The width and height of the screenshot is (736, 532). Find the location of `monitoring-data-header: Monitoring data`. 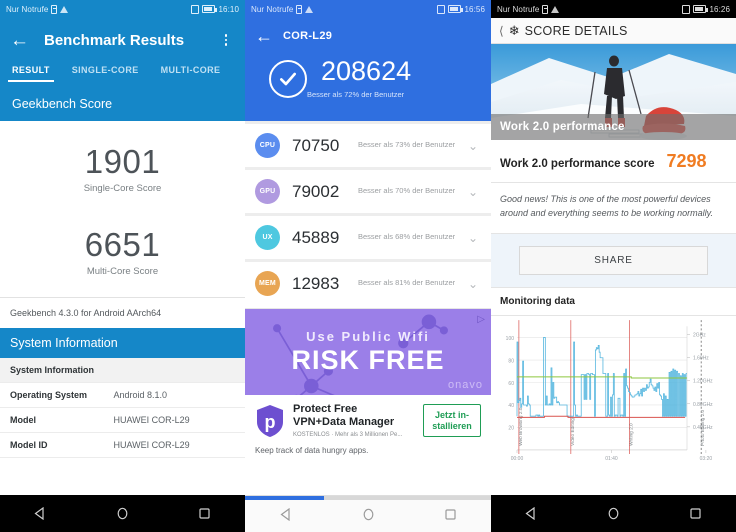

monitoring-data-header: Monitoring data is located at coordinates (613, 301).